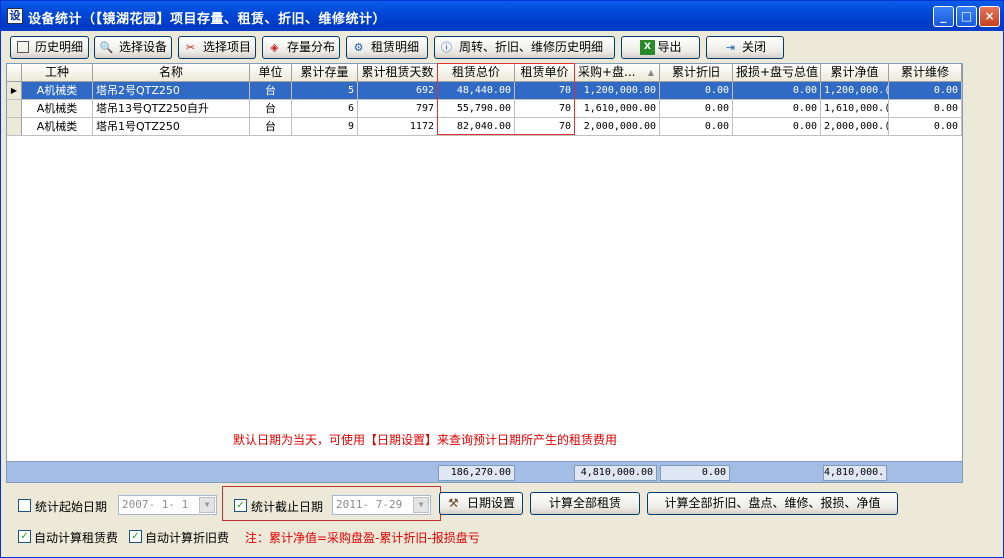  I want to click on cell-name: 塔吊2号QTZ250, so click(171, 91).